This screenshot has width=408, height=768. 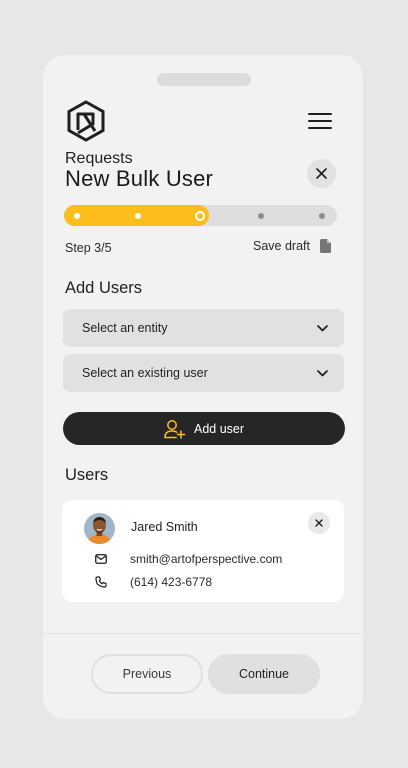 I want to click on add-user-button: Add user, so click(x=204, y=428).